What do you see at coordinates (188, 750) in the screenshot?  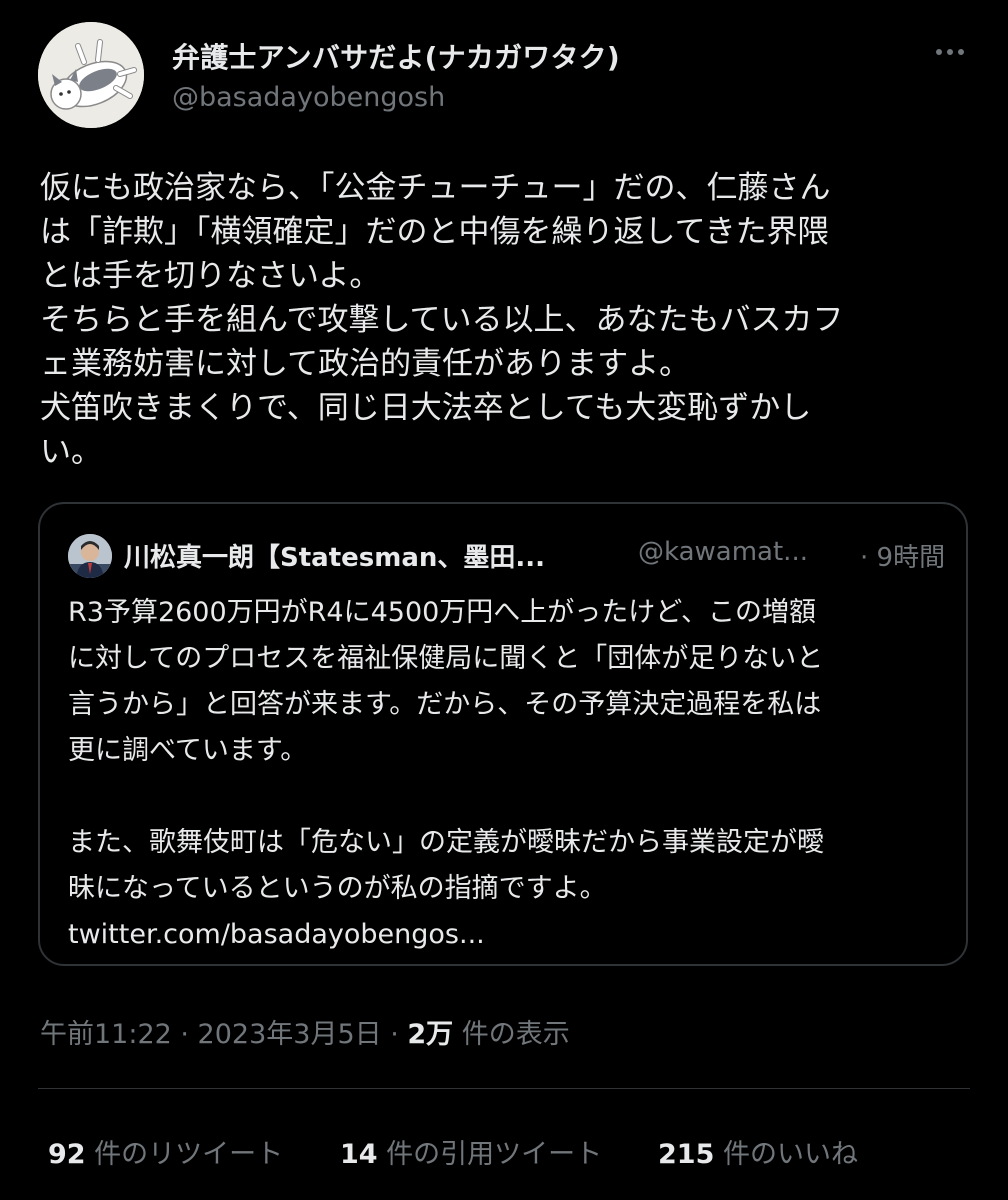 I see `quoted-text-line: 更に調べています。` at bounding box center [188, 750].